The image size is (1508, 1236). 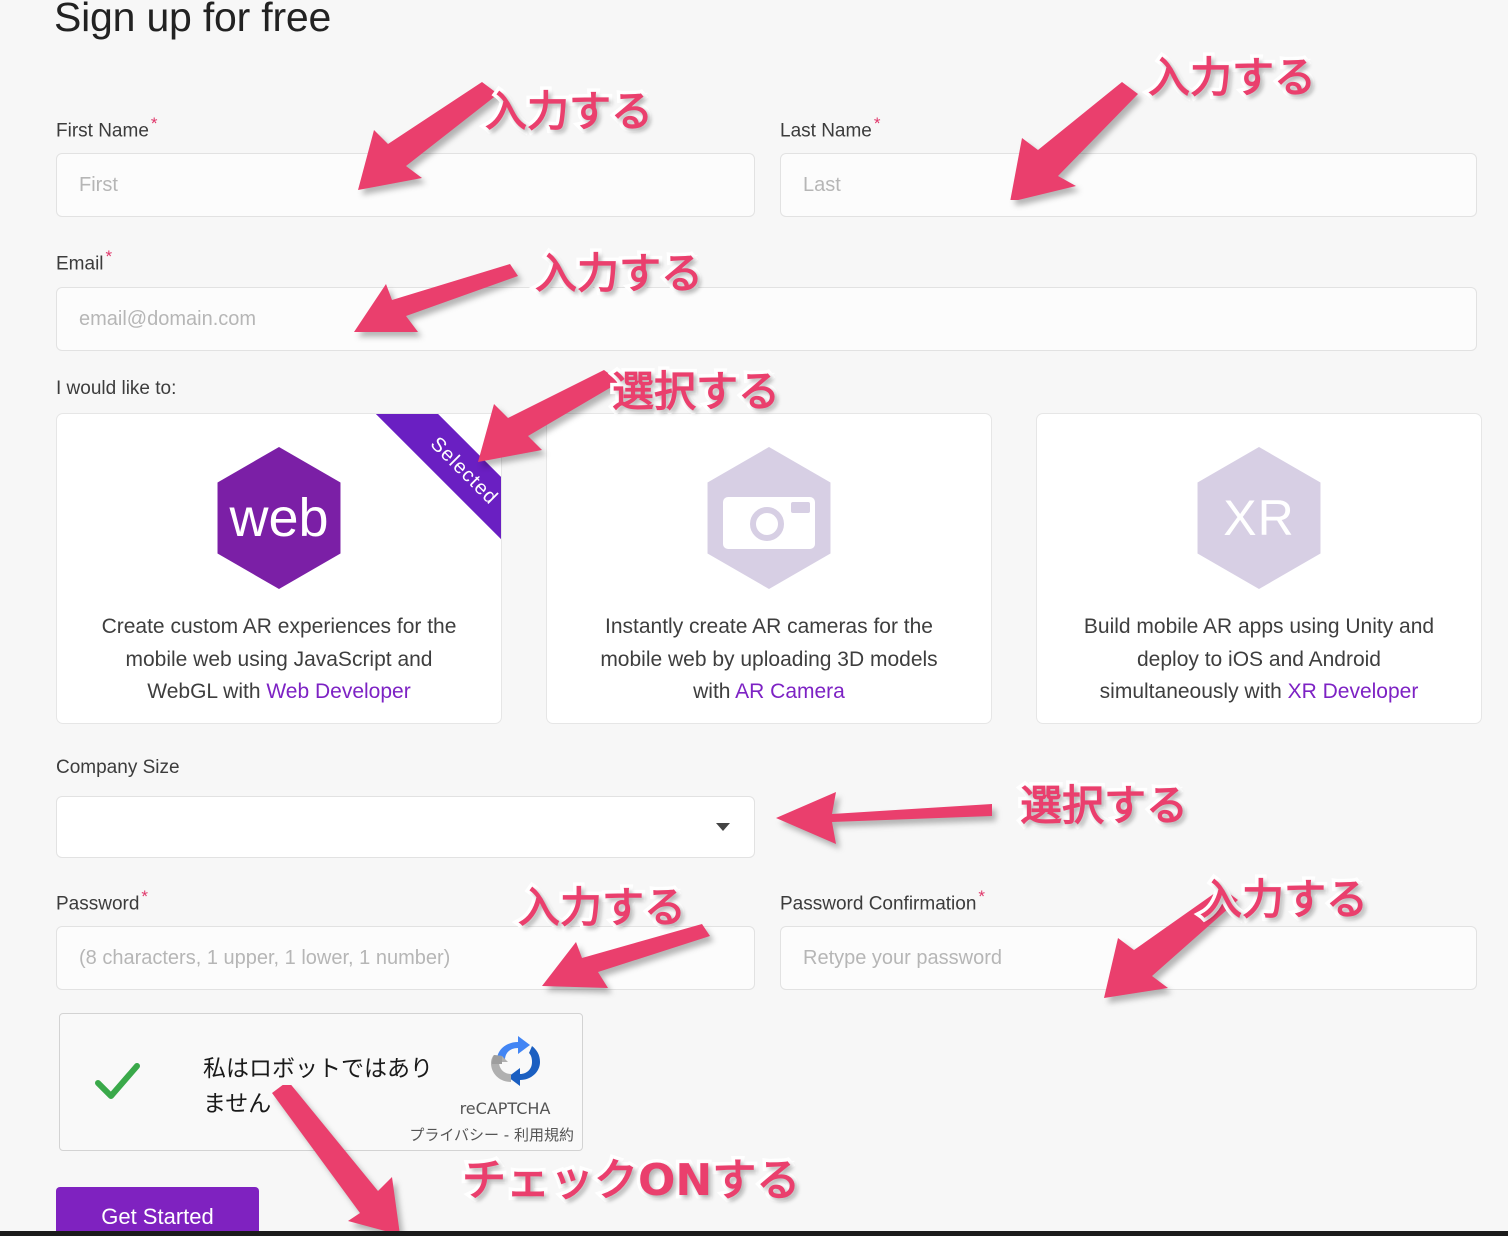 What do you see at coordinates (723, 827) in the screenshot?
I see `chevron-down-icon` at bounding box center [723, 827].